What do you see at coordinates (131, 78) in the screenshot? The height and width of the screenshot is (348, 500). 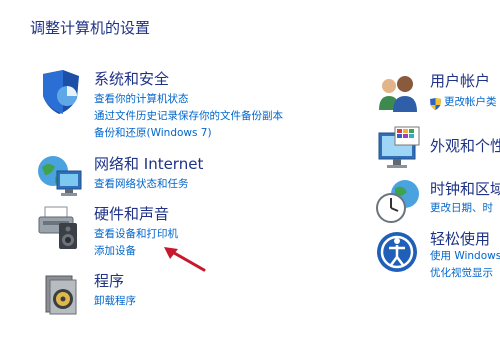 I see `category-title-system-security: 系统和安全` at bounding box center [131, 78].